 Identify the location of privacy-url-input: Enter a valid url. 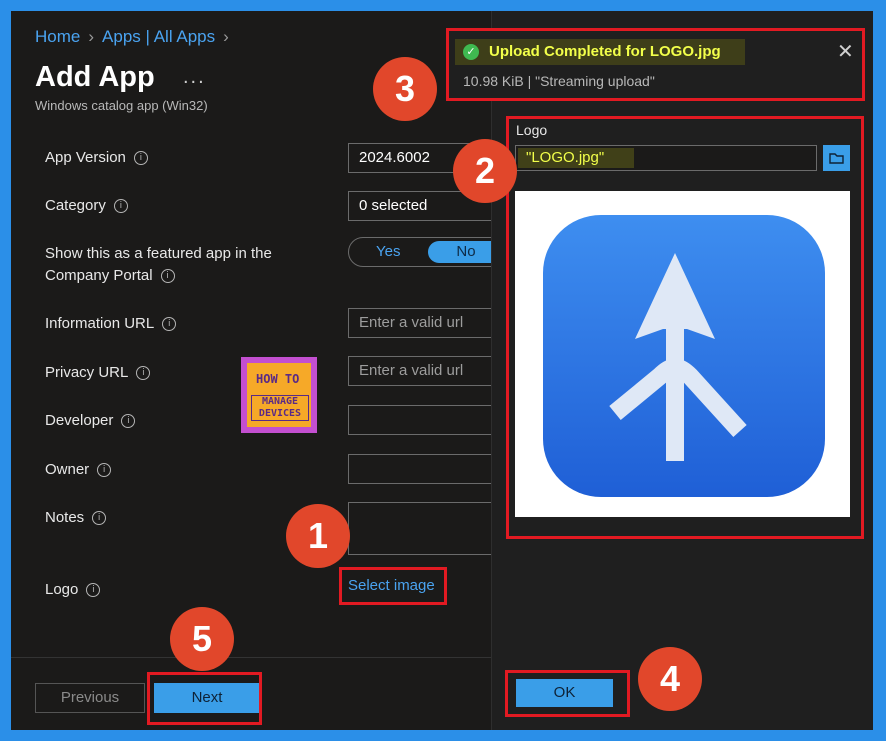
(428, 371).